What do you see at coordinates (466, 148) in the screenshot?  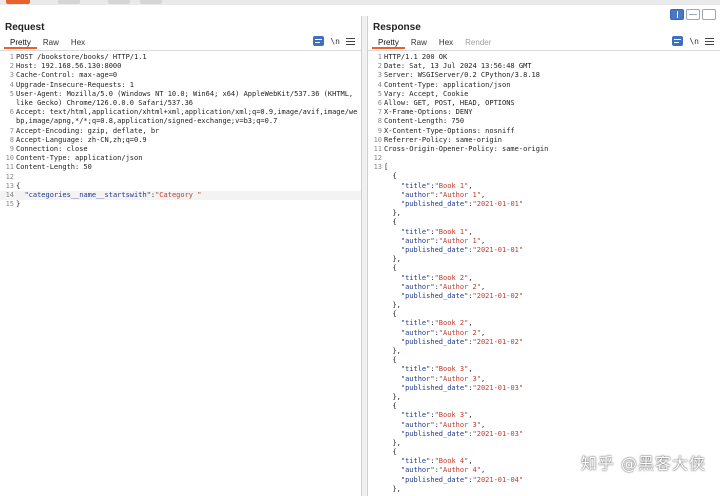 I see `code-line: Cross-Origin-Opener-Policy: same-origin` at bounding box center [466, 148].